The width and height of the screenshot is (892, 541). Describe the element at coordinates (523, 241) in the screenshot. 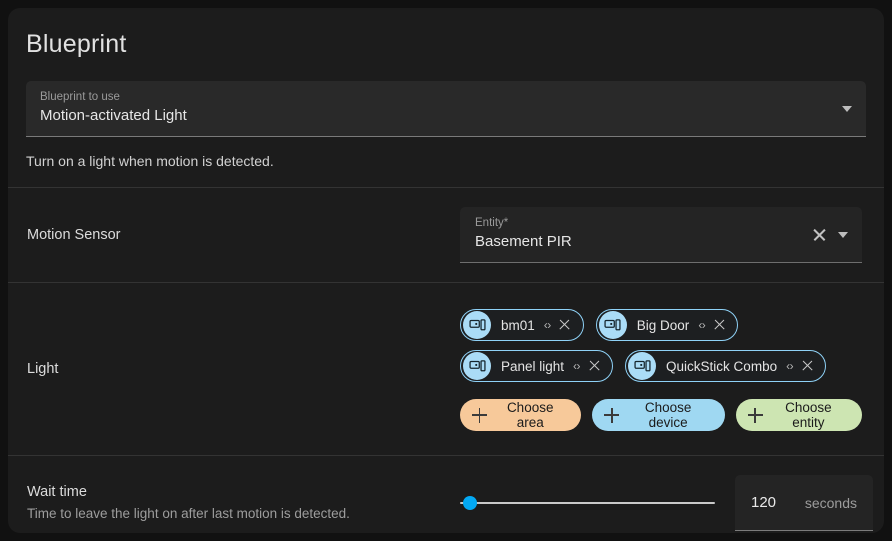

I see `entity-picker-value: Basement PIR` at that location.